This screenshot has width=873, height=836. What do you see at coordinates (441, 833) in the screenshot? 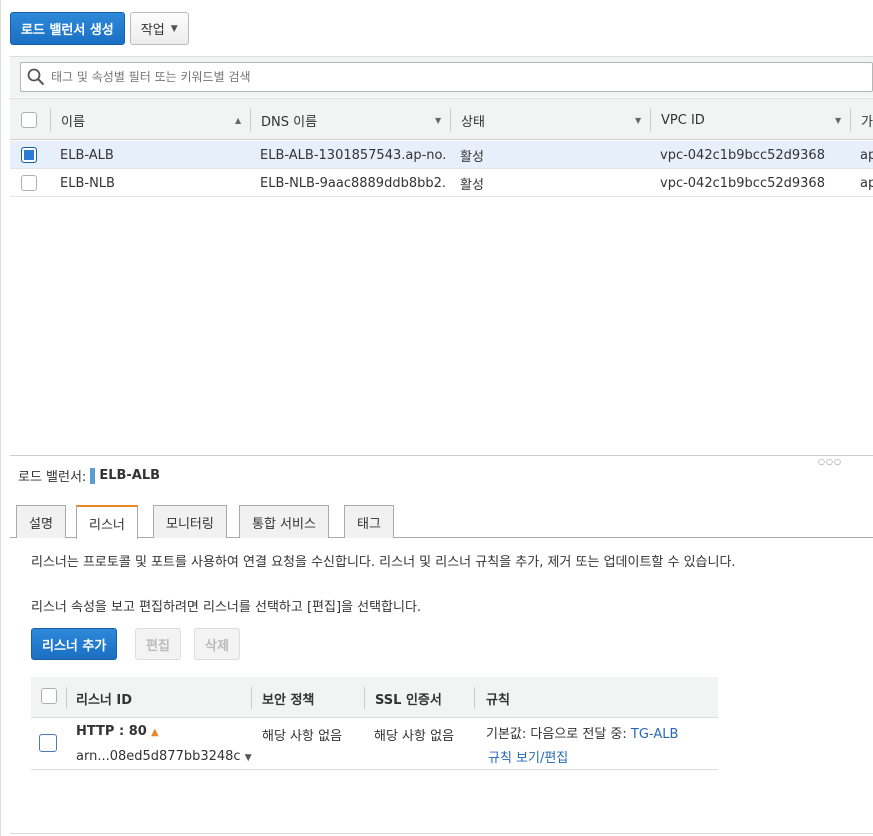
I see `bottom-border` at bounding box center [441, 833].